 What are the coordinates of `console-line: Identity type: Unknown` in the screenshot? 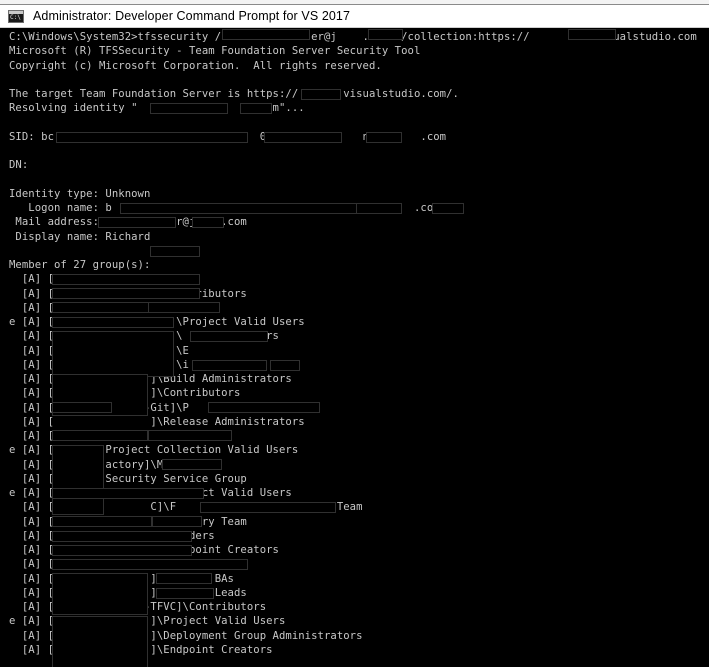 It's located at (80, 193).